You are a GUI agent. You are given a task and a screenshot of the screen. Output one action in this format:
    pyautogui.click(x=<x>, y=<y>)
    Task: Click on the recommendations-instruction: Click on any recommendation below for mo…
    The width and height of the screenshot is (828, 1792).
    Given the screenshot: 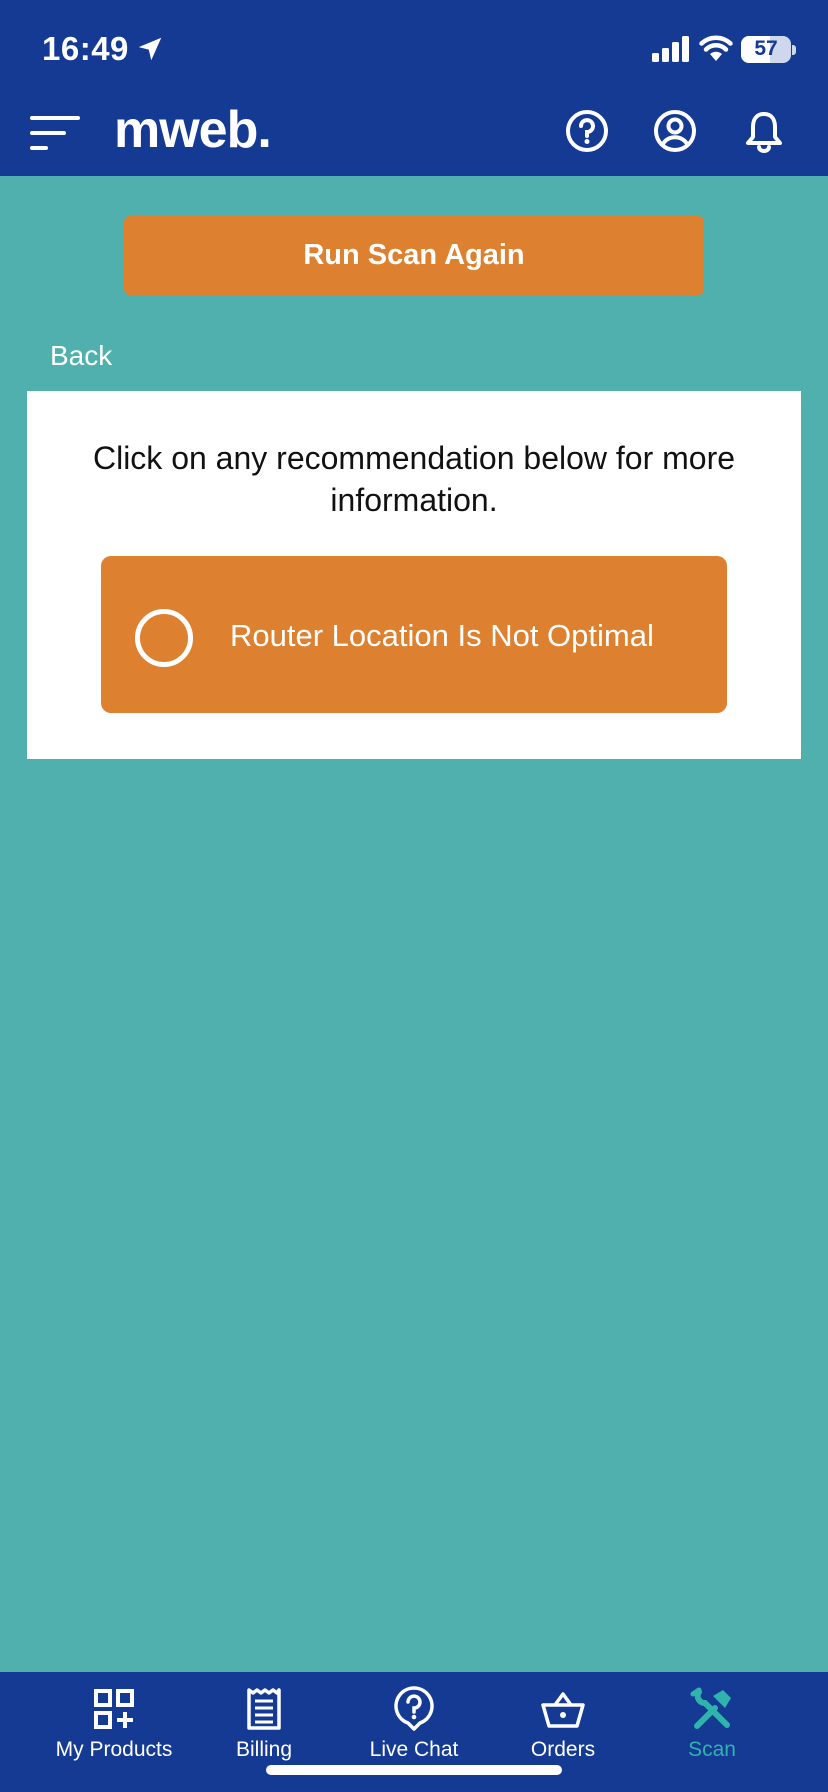 What is the action you would take?
    pyautogui.click(x=414, y=479)
    